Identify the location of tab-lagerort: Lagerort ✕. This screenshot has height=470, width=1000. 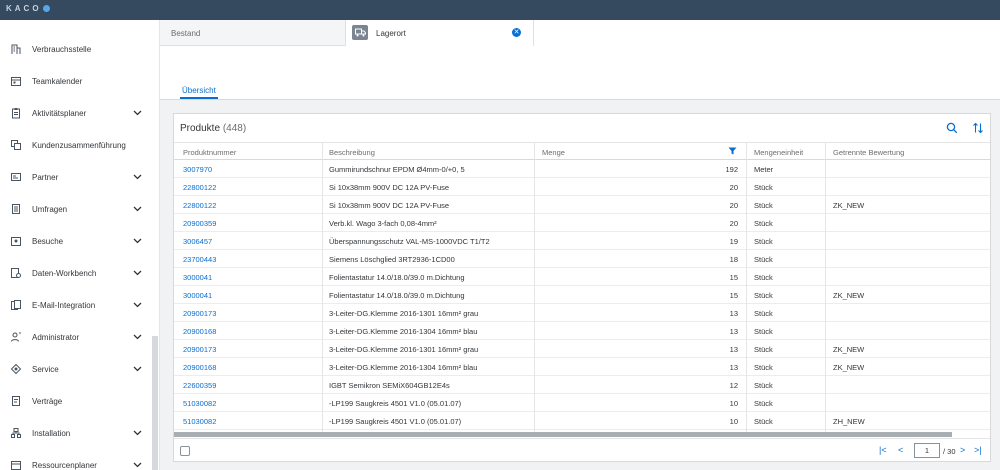
(440, 33).